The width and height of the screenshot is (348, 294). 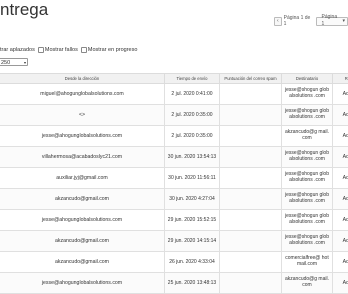 What do you see at coordinates (192, 94) in the screenshot?
I see `cell-time: 2 jul. 2020 0:41:00` at bounding box center [192, 94].